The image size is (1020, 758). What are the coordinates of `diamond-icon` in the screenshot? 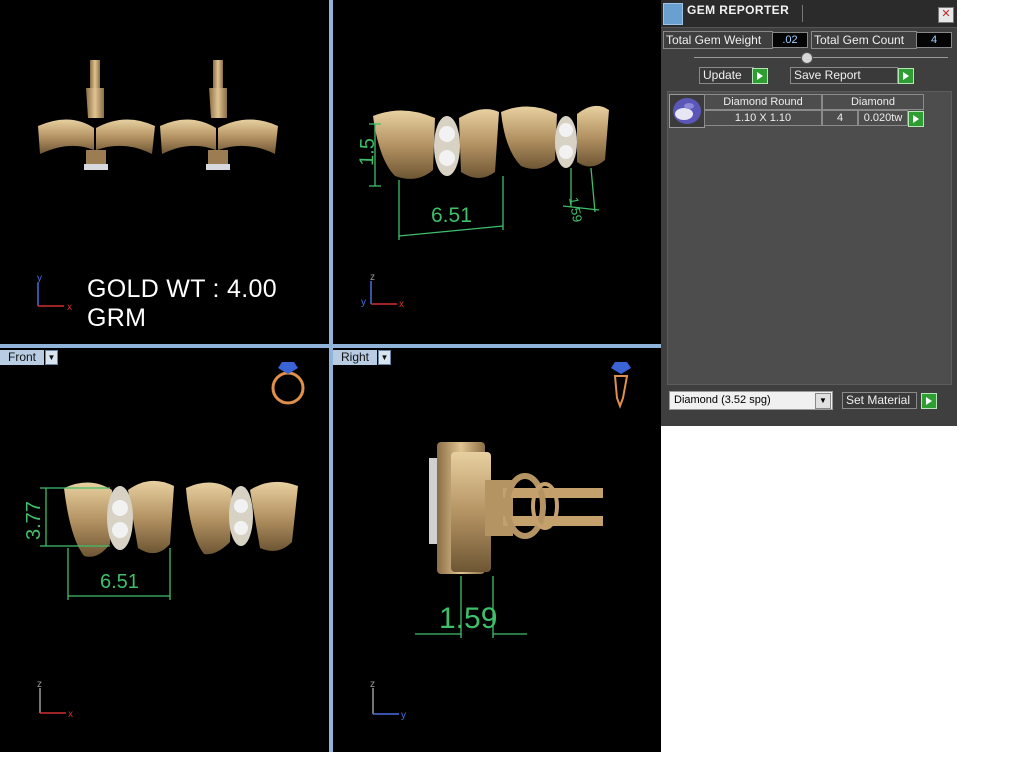 It's located at (687, 111).